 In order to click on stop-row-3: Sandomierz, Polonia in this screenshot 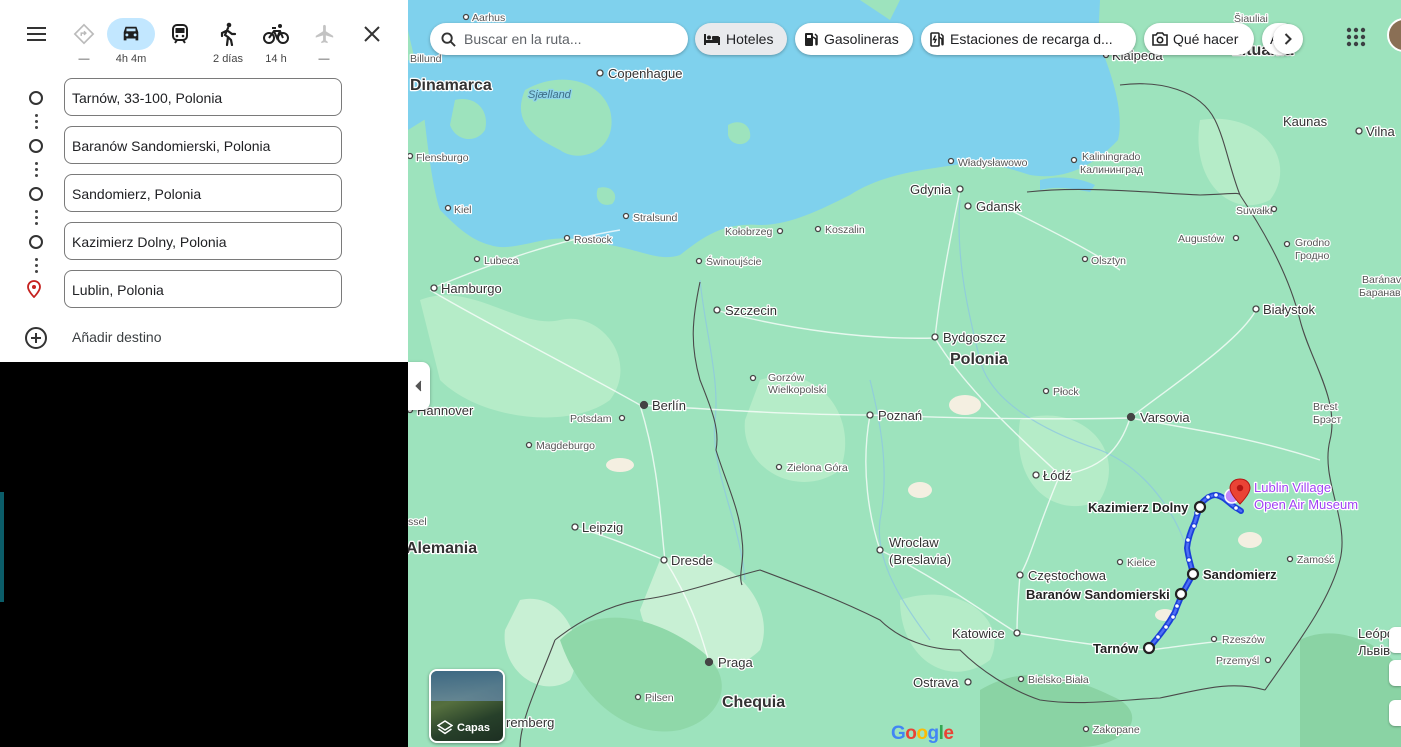, I will do `click(204, 194)`.